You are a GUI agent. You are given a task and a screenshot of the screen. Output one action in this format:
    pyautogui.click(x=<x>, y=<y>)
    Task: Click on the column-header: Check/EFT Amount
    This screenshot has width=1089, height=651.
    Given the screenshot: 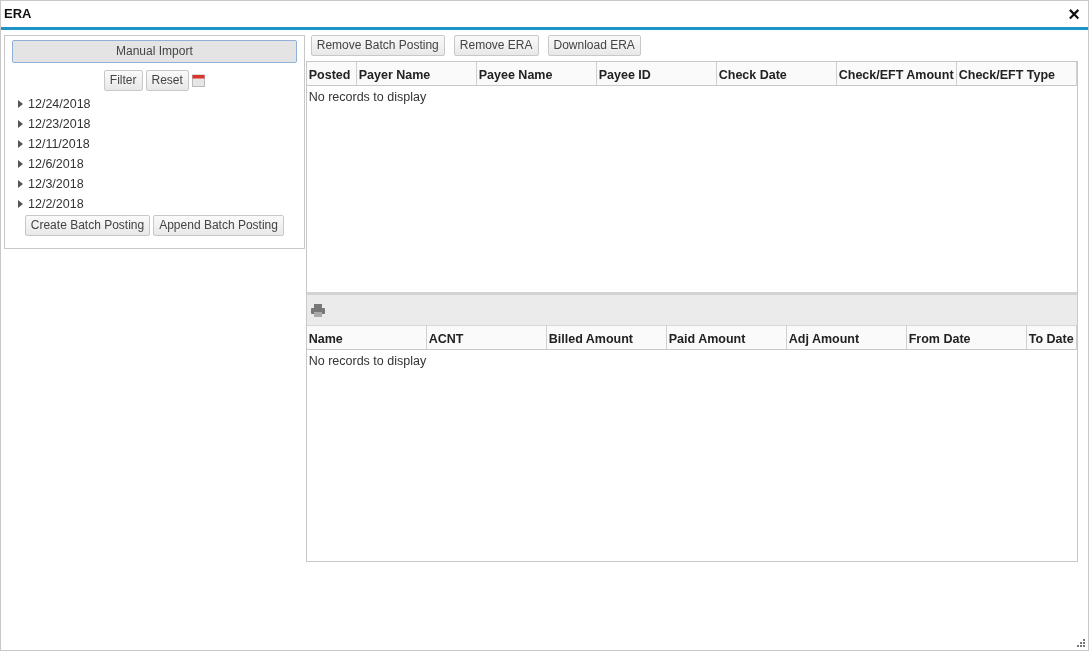 What is the action you would take?
    pyautogui.click(x=896, y=73)
    